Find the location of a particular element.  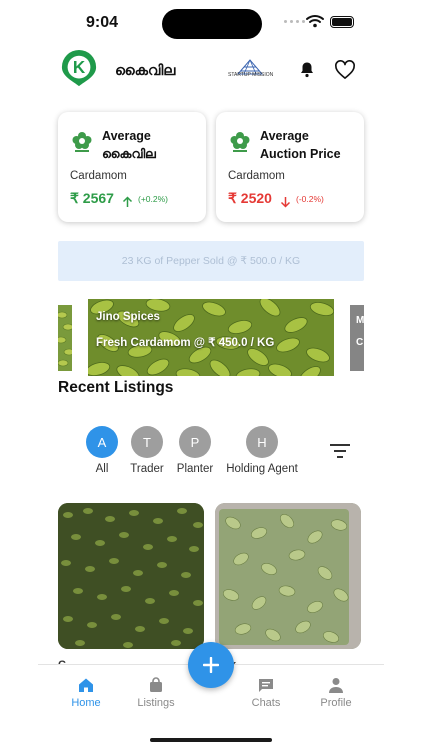

logo-letter: K is located at coordinates (79, 67).